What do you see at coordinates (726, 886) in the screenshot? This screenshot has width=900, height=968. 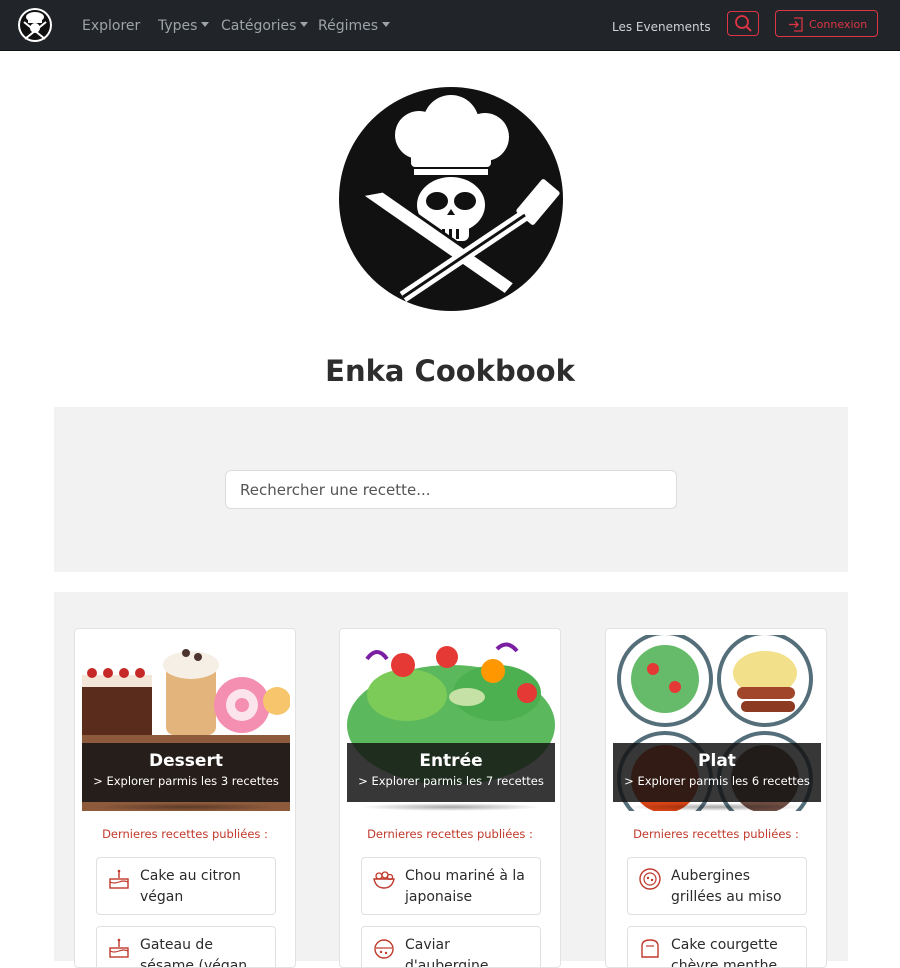 I see `recipe-name: Aubergines grillées au miso` at bounding box center [726, 886].